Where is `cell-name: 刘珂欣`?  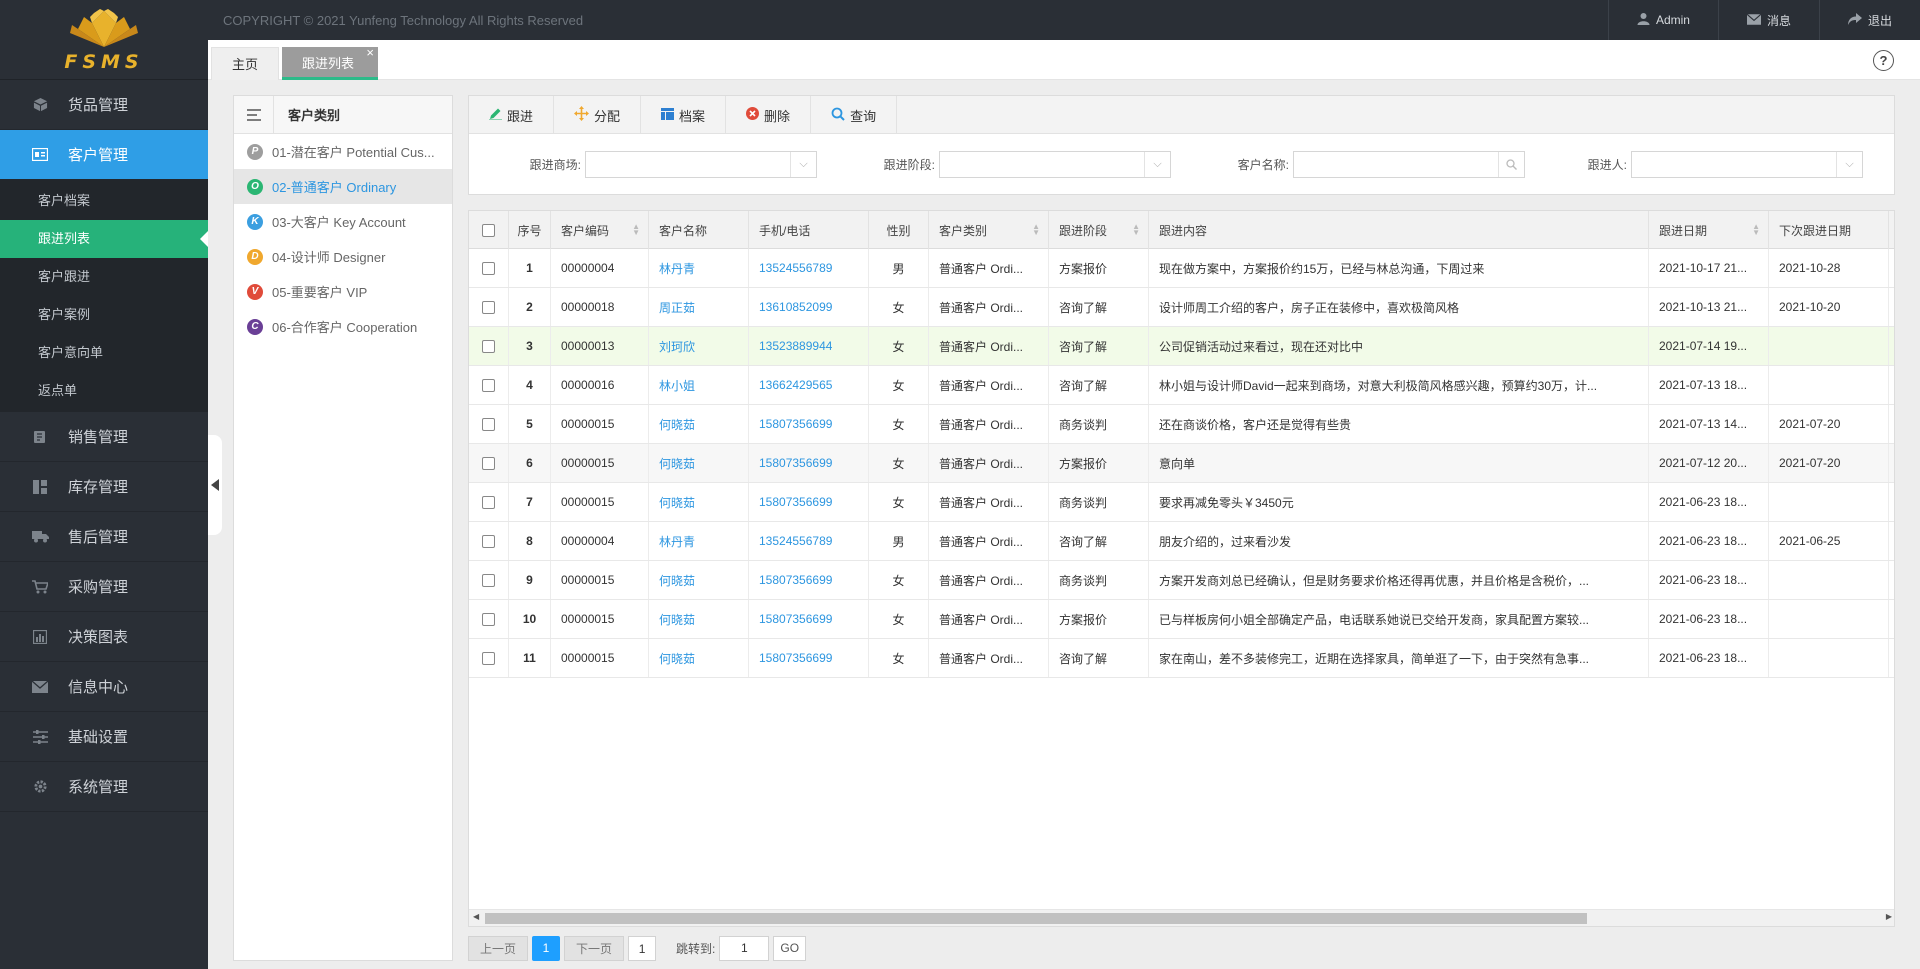 cell-name: 刘珂欣 is located at coordinates (699, 346).